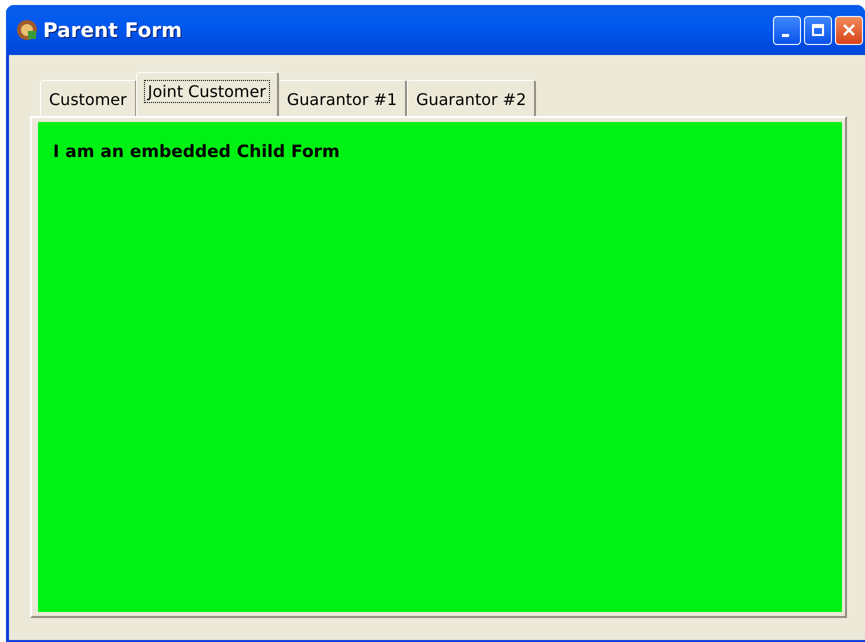  Describe the element at coordinates (471, 98) in the screenshot. I see `tab: Guarantor #2` at that location.